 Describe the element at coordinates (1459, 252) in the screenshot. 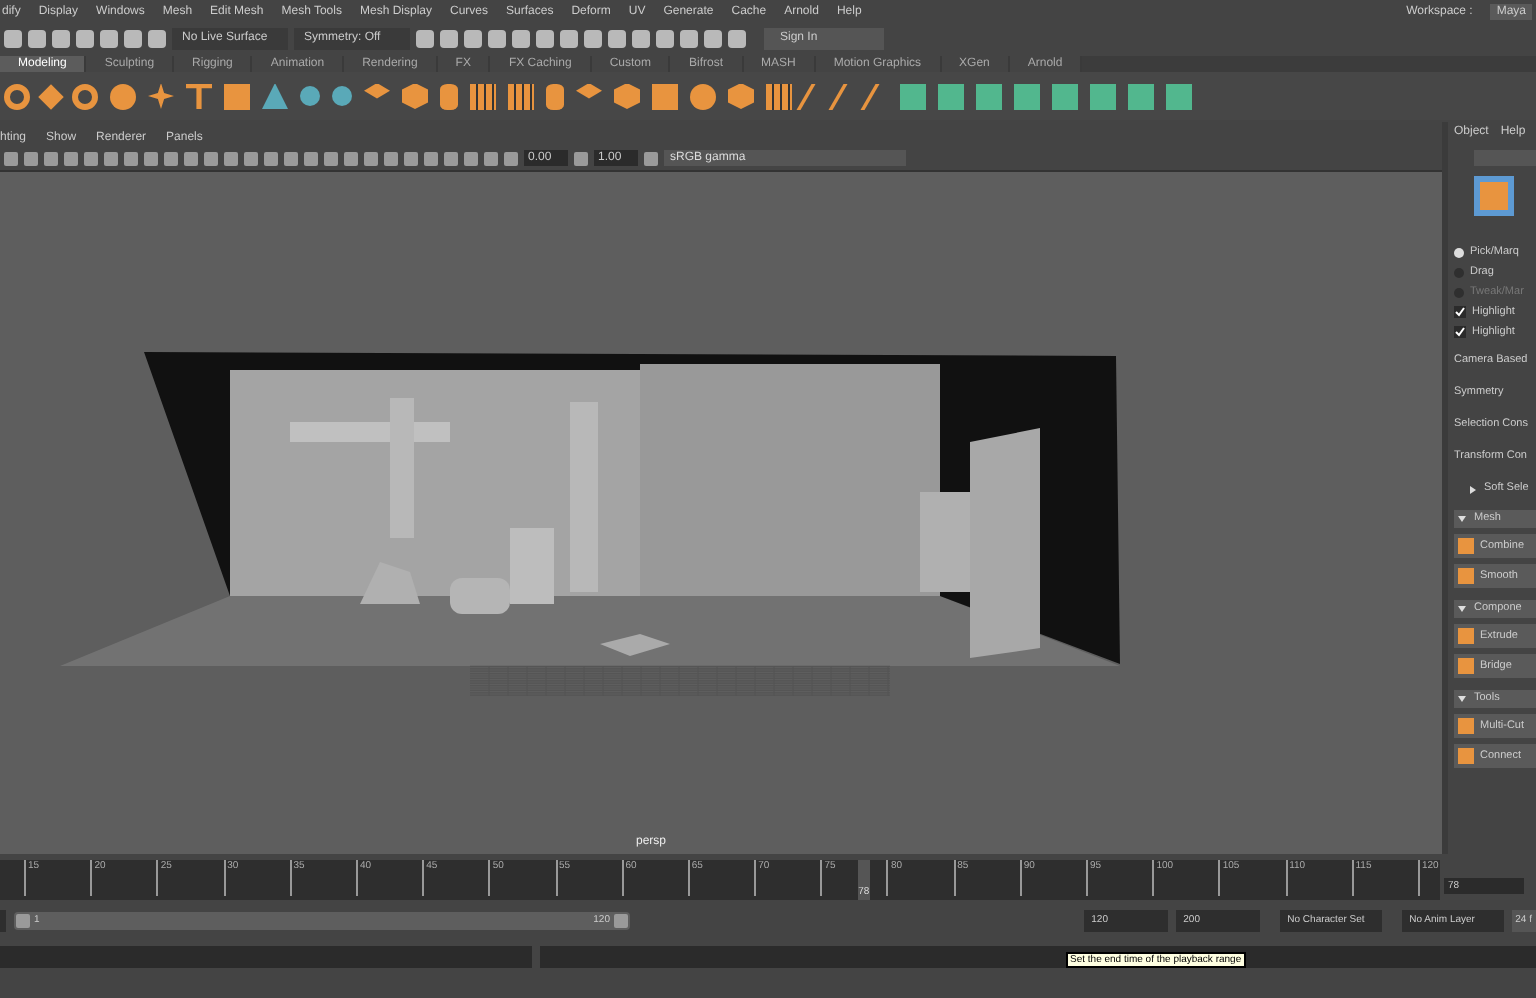

I see `radio-button` at that location.